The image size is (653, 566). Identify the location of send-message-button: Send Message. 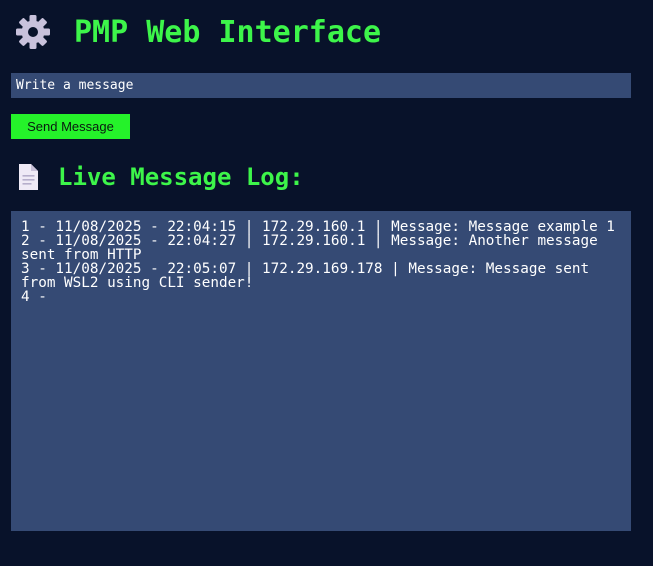
(70, 126).